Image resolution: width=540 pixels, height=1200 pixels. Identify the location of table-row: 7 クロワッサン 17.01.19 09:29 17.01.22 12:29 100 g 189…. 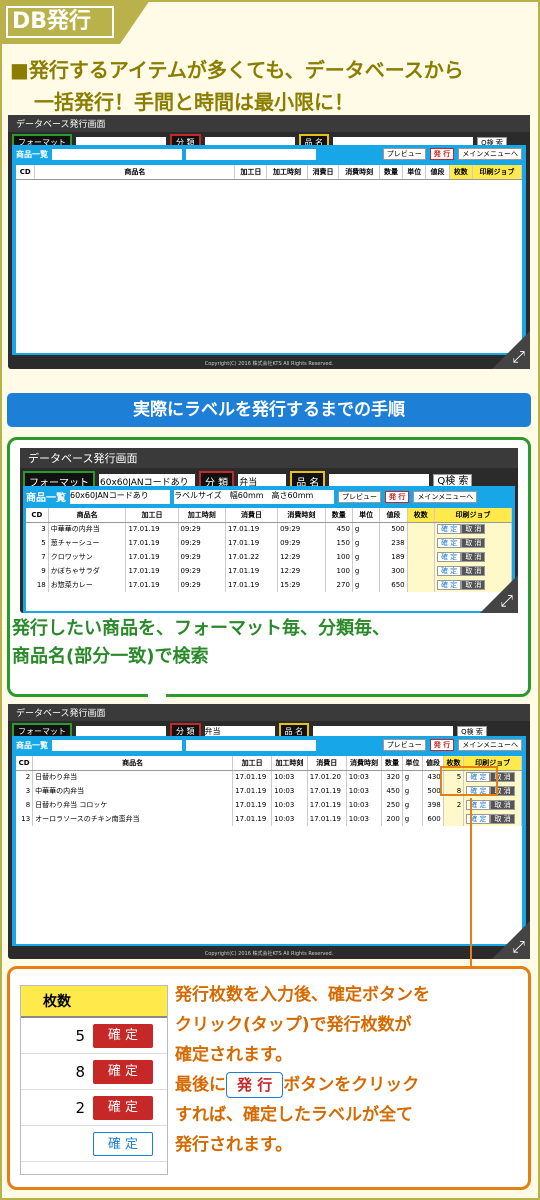
(269, 557).